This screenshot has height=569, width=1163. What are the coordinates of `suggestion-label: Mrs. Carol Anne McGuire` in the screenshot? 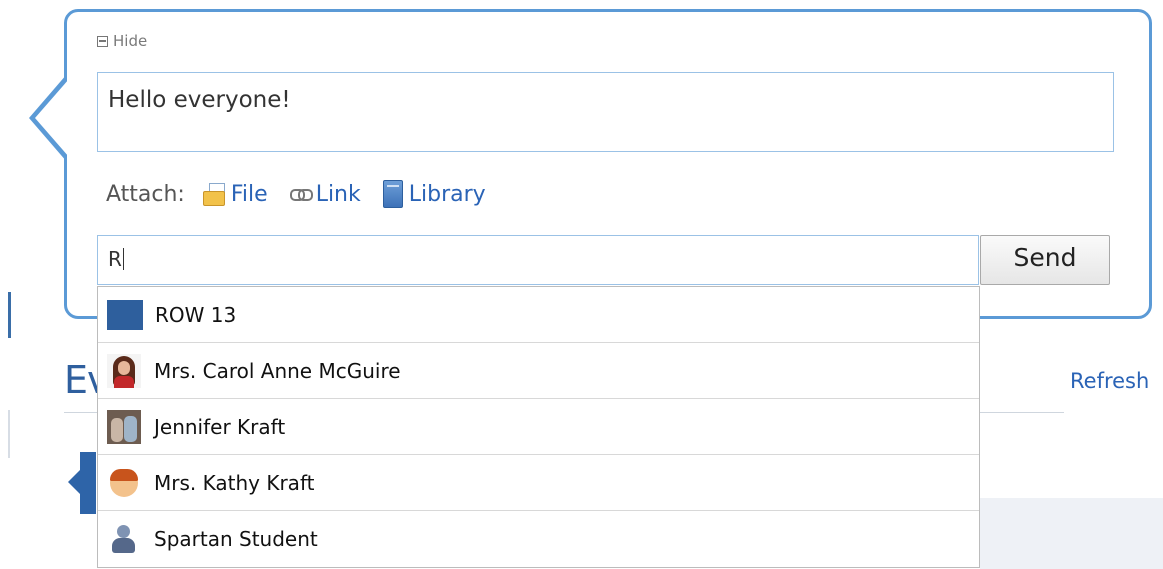 It's located at (277, 370).